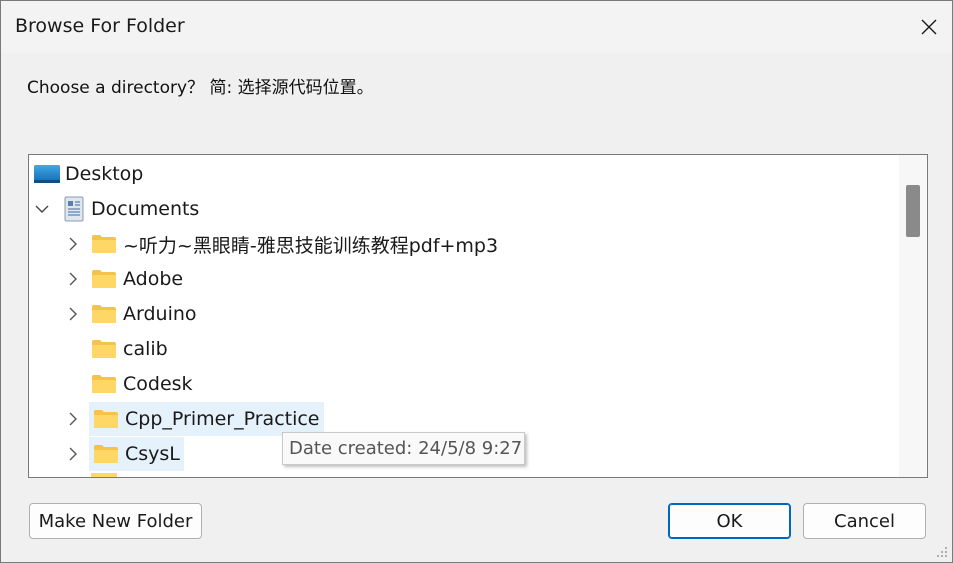 This screenshot has height=563, width=953. I want to click on prompt-text: Choose a directory？ 简: 选择源代码位置。, so click(200, 88).